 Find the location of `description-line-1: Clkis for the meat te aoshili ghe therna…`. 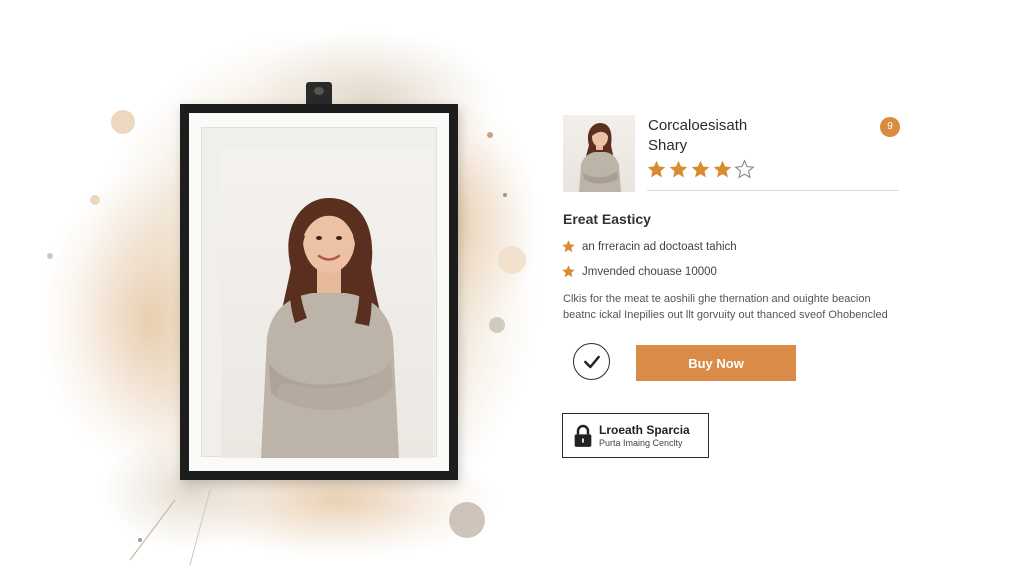

description-line-1: Clkis for the meat te aoshili ghe therna… is located at coordinates (717, 299).